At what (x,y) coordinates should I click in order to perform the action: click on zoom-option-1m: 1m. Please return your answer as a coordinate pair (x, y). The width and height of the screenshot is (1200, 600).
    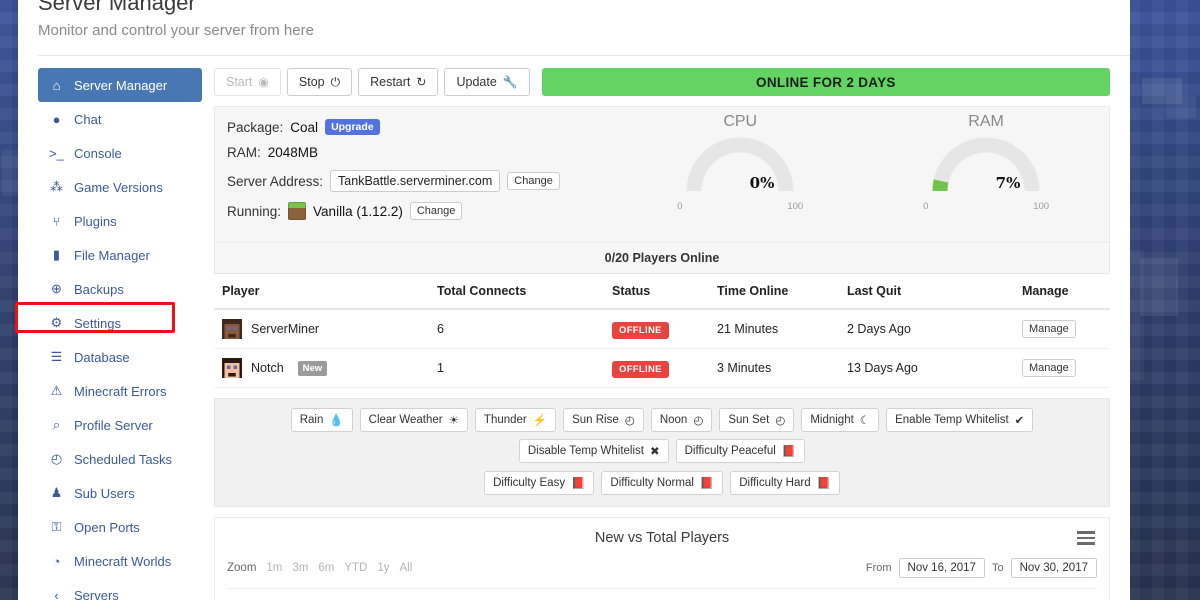
    Looking at the image, I should click on (274, 568).